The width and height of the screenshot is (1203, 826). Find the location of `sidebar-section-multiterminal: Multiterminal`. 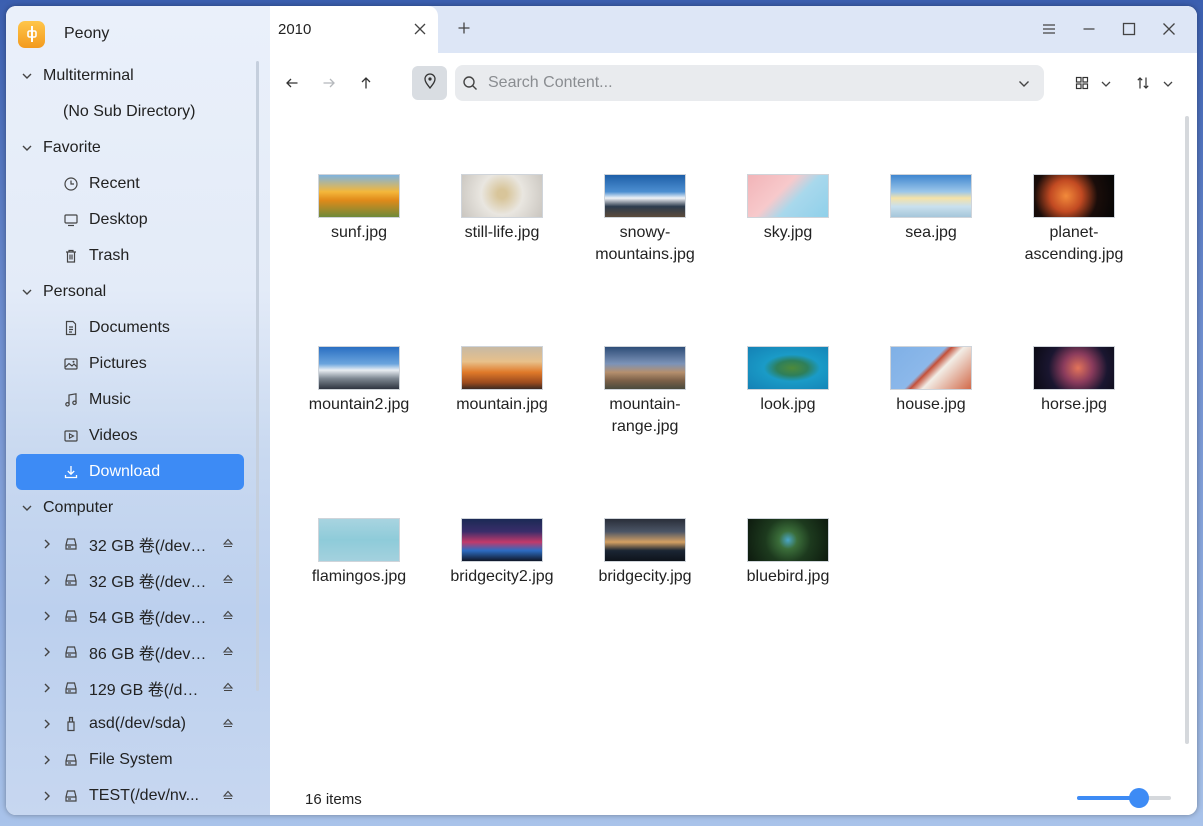

sidebar-section-multiterminal: Multiterminal is located at coordinates (130, 76).